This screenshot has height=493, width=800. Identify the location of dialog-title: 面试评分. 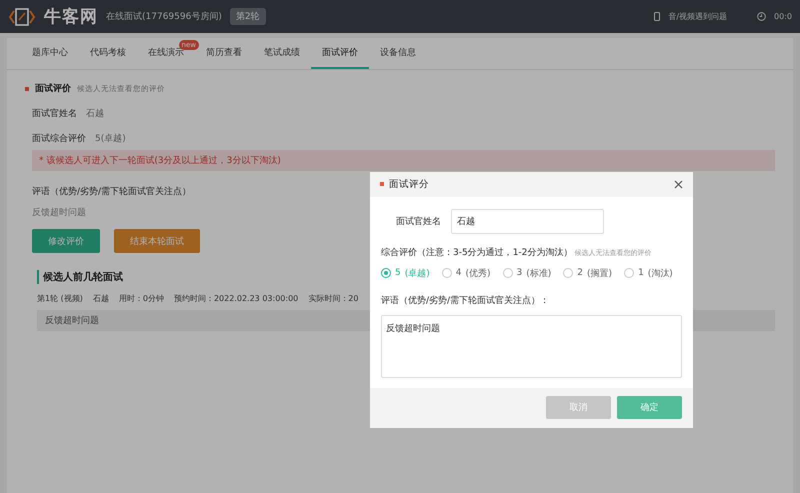
(409, 184).